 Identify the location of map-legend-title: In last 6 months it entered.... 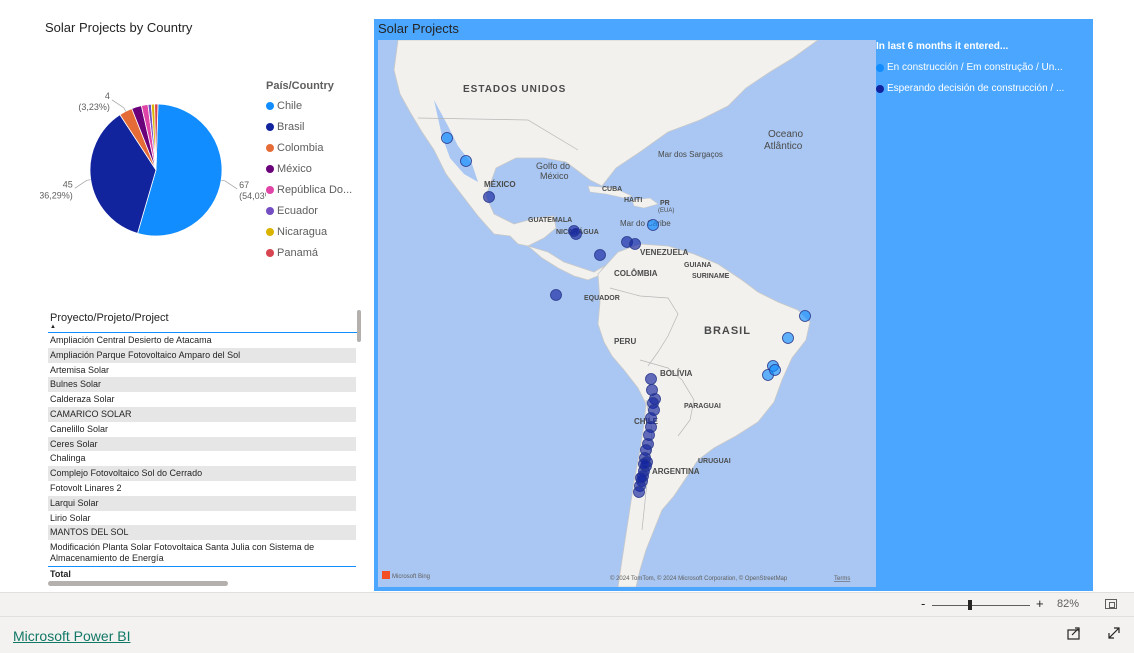
(942, 46).